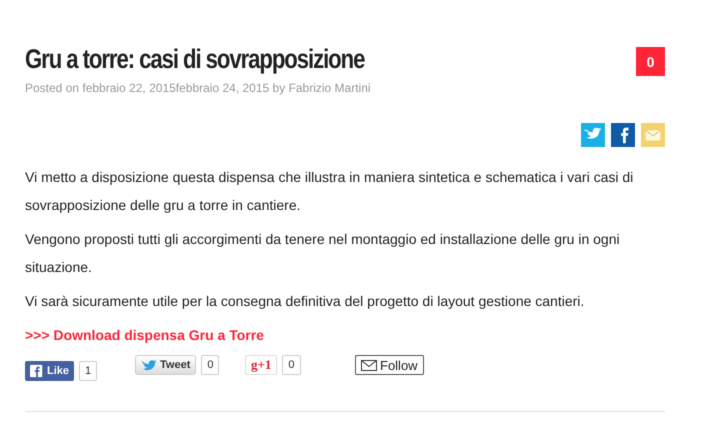 This screenshot has width=701, height=424. I want to click on paragraph: Vengono proposti tutti gli accorgimenti da tenere nel montaggio ed installazione delle gru in ogni situazione., so click(323, 253).